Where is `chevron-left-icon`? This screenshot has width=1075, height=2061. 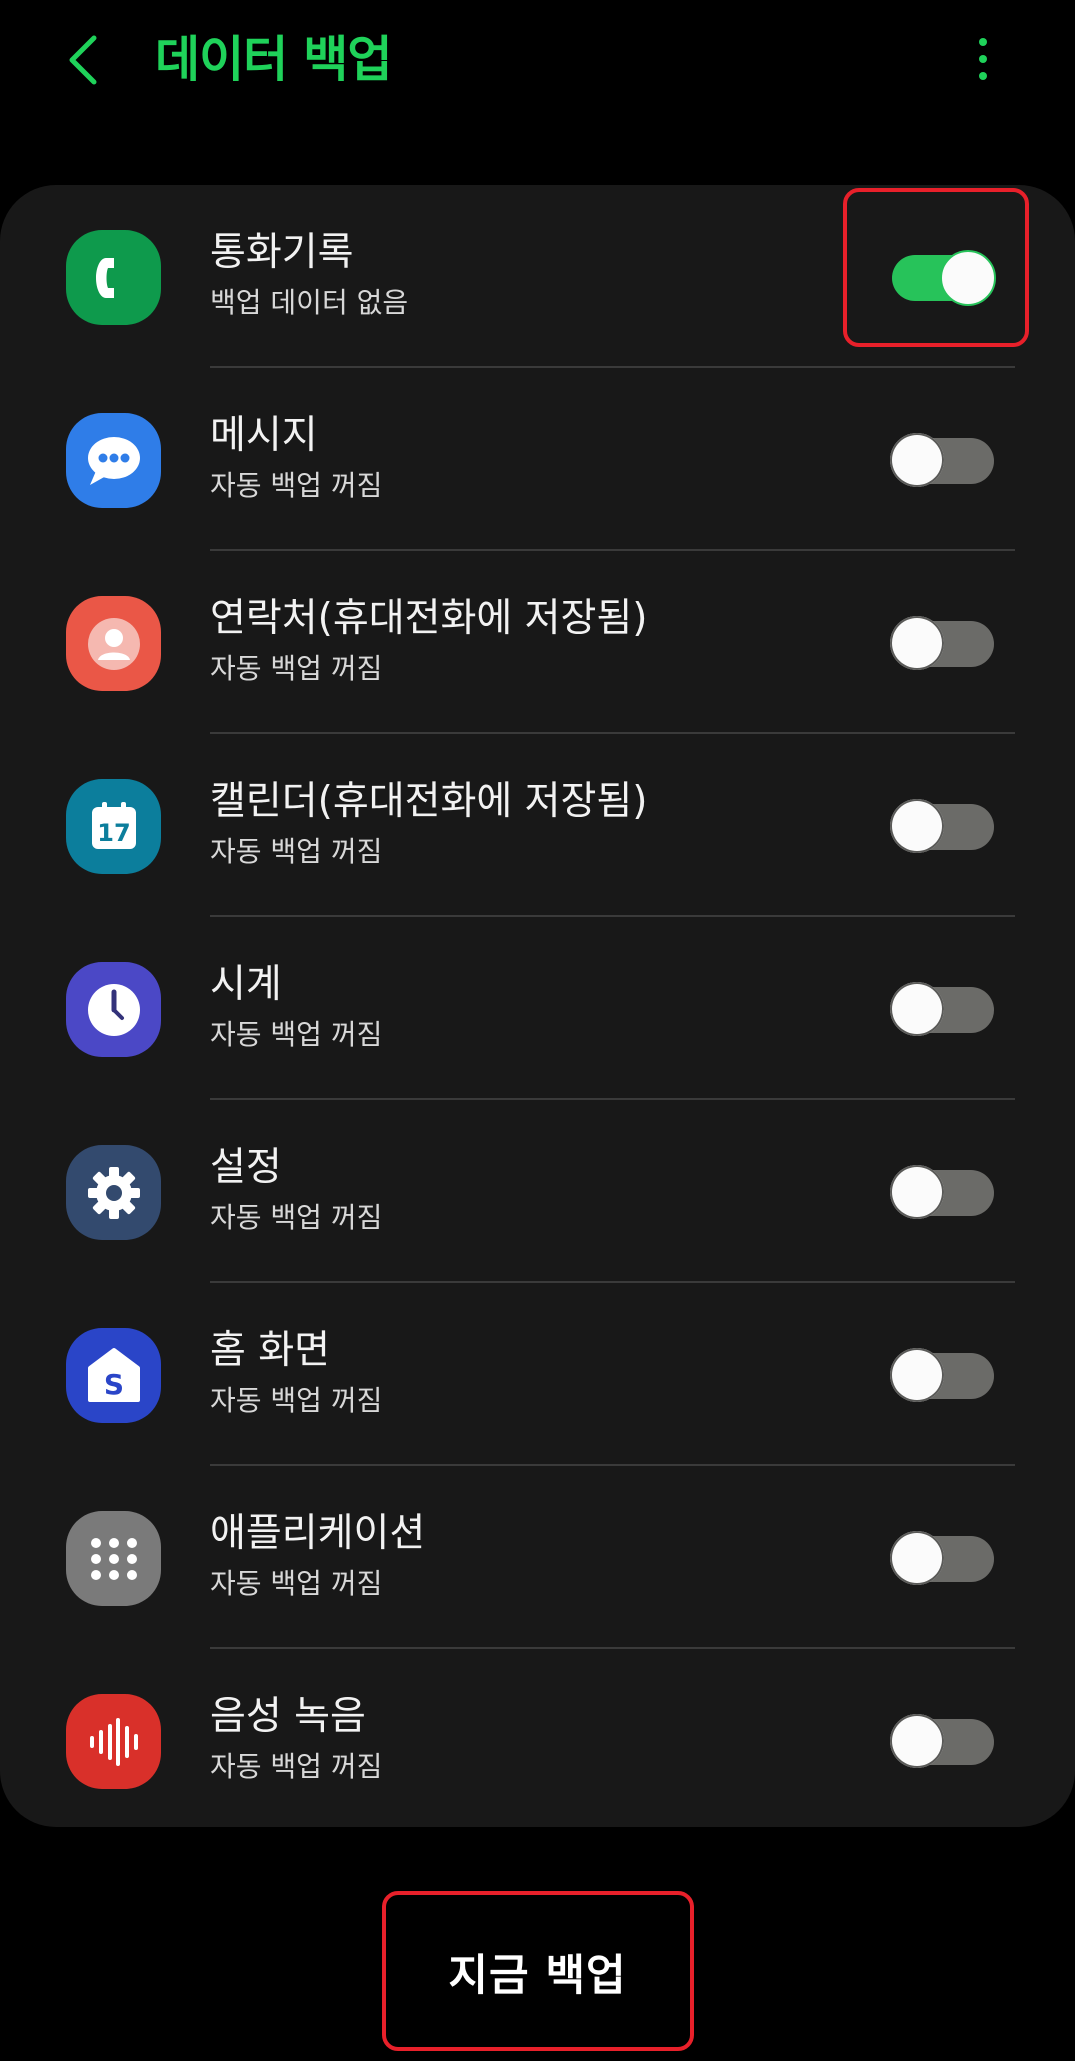
chevron-left-icon is located at coordinates (83, 60).